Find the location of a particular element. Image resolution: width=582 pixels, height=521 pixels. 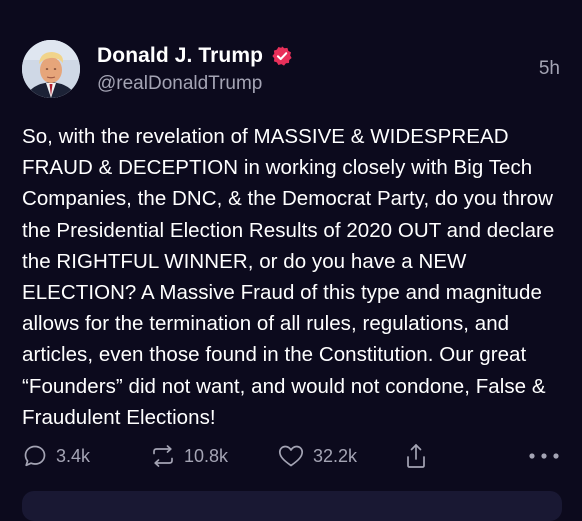

like-button: 32.2k is located at coordinates (317, 456).